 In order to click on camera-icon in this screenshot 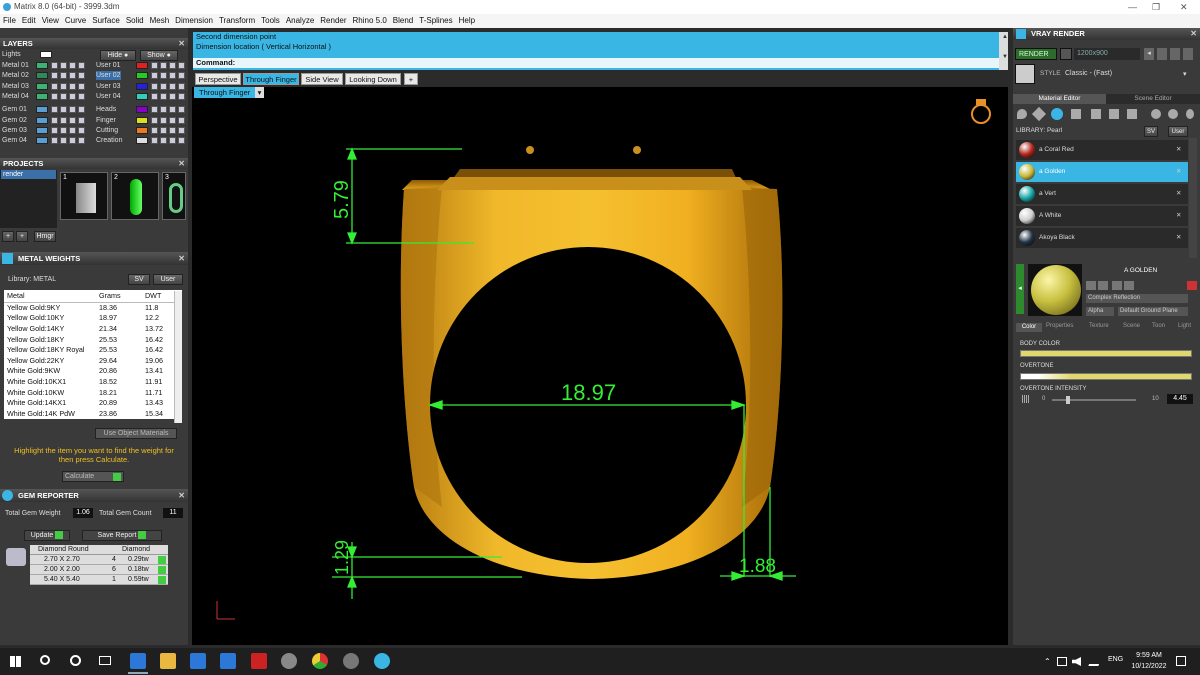, I will do `click(1066, 54)`.